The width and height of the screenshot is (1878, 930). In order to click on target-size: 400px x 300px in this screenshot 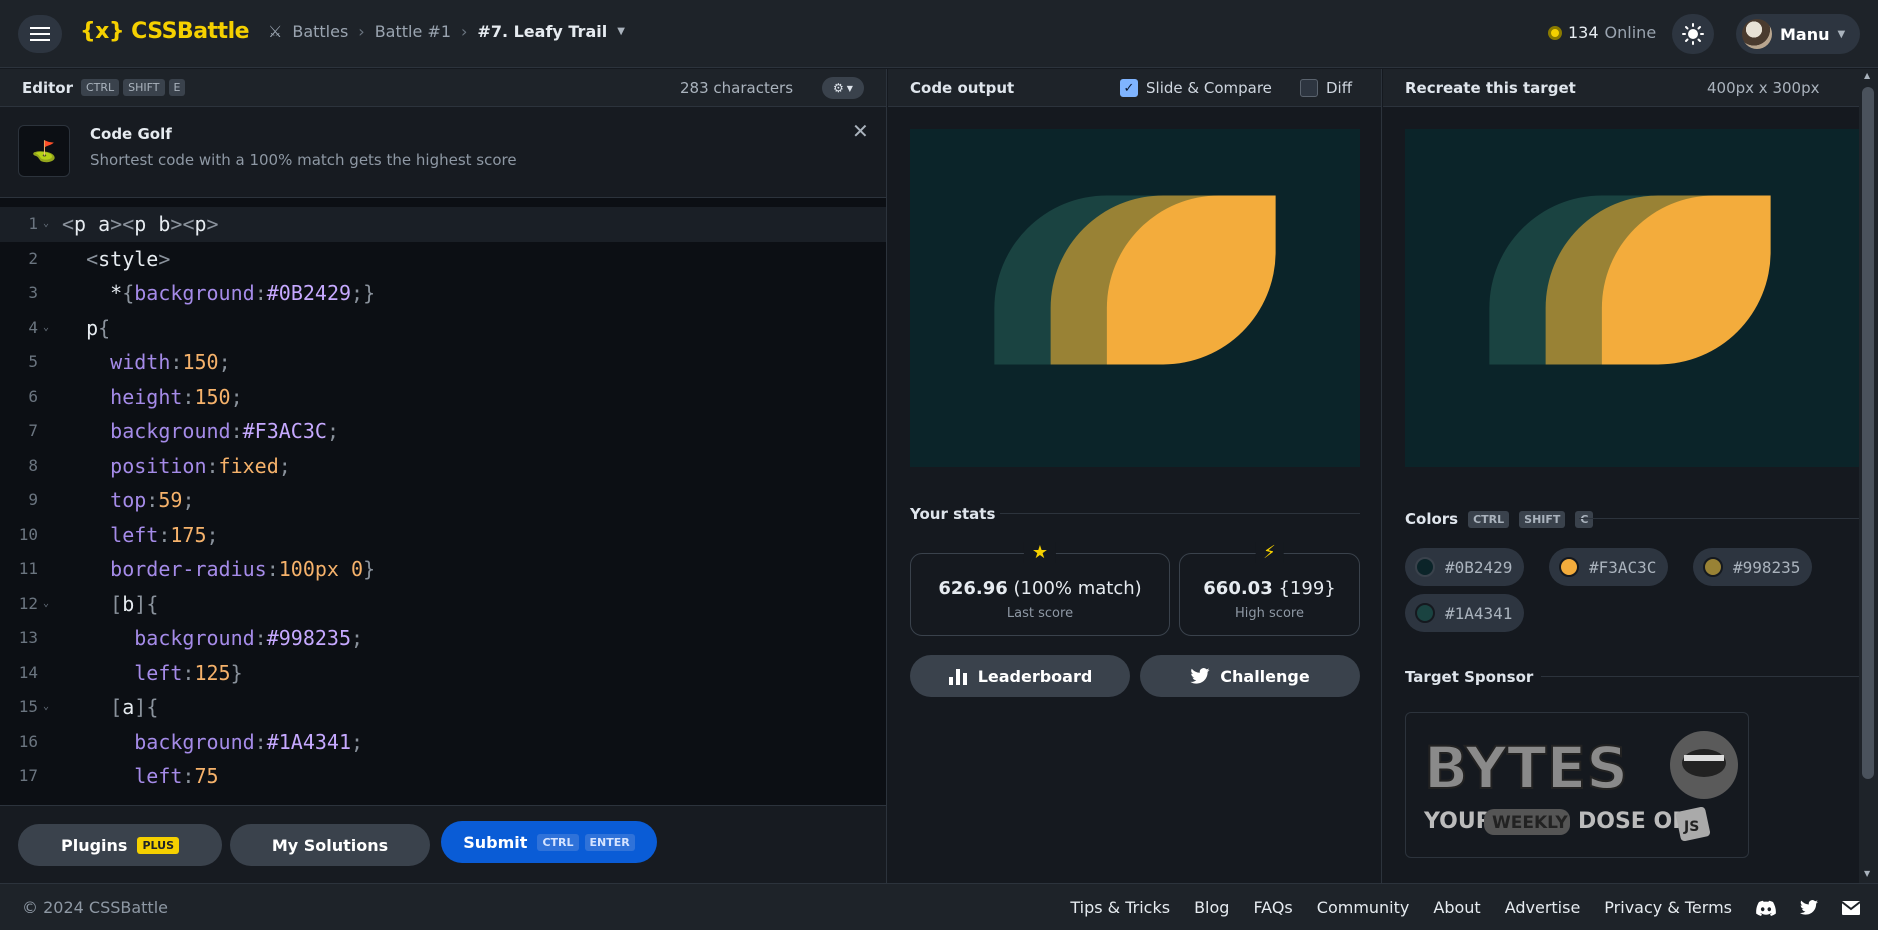, I will do `click(1763, 88)`.